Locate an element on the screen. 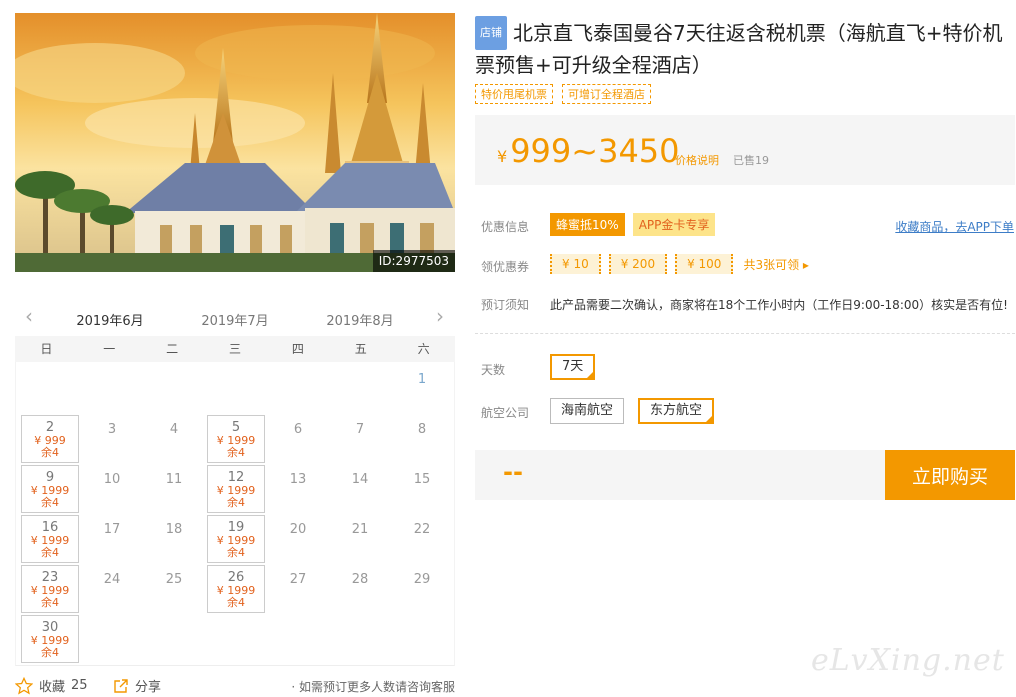 This screenshot has width=1016, height=697. promo-badges: 蜂蜜抵10% APP金卡专享 is located at coordinates (633, 224).